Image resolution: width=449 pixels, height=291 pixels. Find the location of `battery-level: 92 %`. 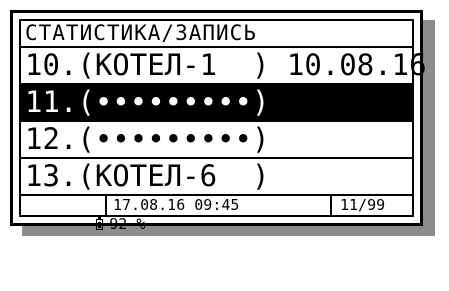

battery-level: 92 % is located at coordinates (127, 224).